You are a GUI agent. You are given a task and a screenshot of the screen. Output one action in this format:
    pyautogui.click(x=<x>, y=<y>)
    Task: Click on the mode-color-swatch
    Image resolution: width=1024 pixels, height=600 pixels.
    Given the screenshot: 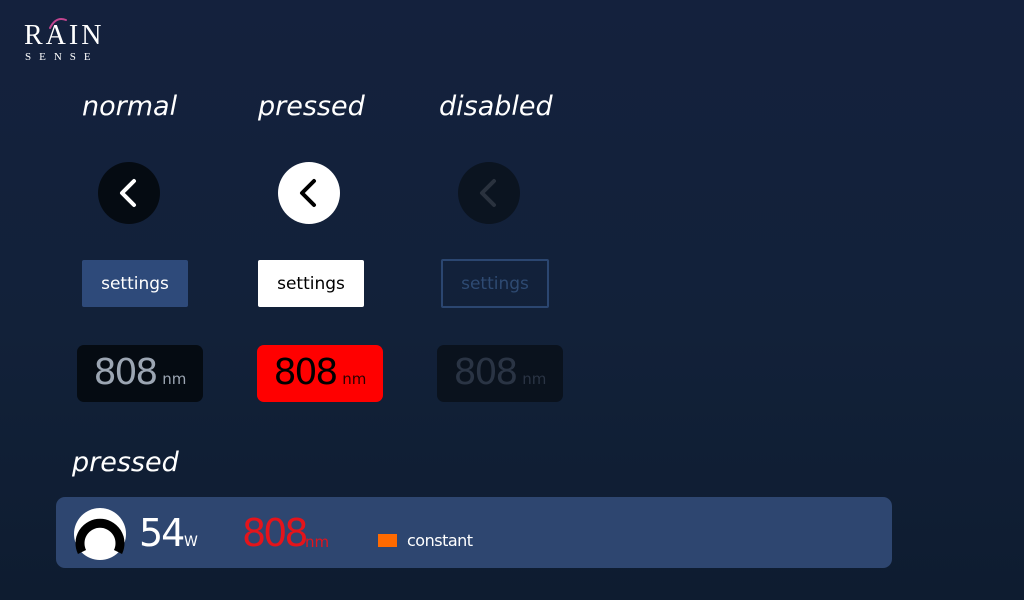 What is the action you would take?
    pyautogui.click(x=387, y=540)
    